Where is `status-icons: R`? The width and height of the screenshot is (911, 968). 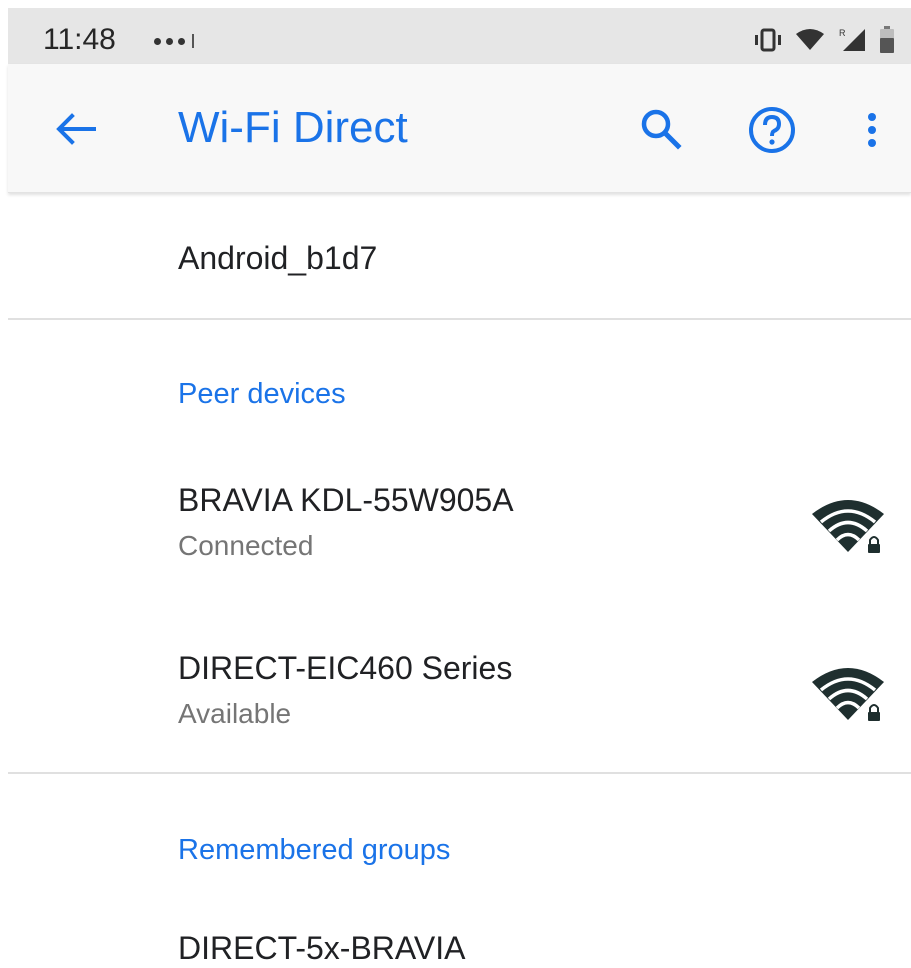 status-icons: R is located at coordinates (824, 40).